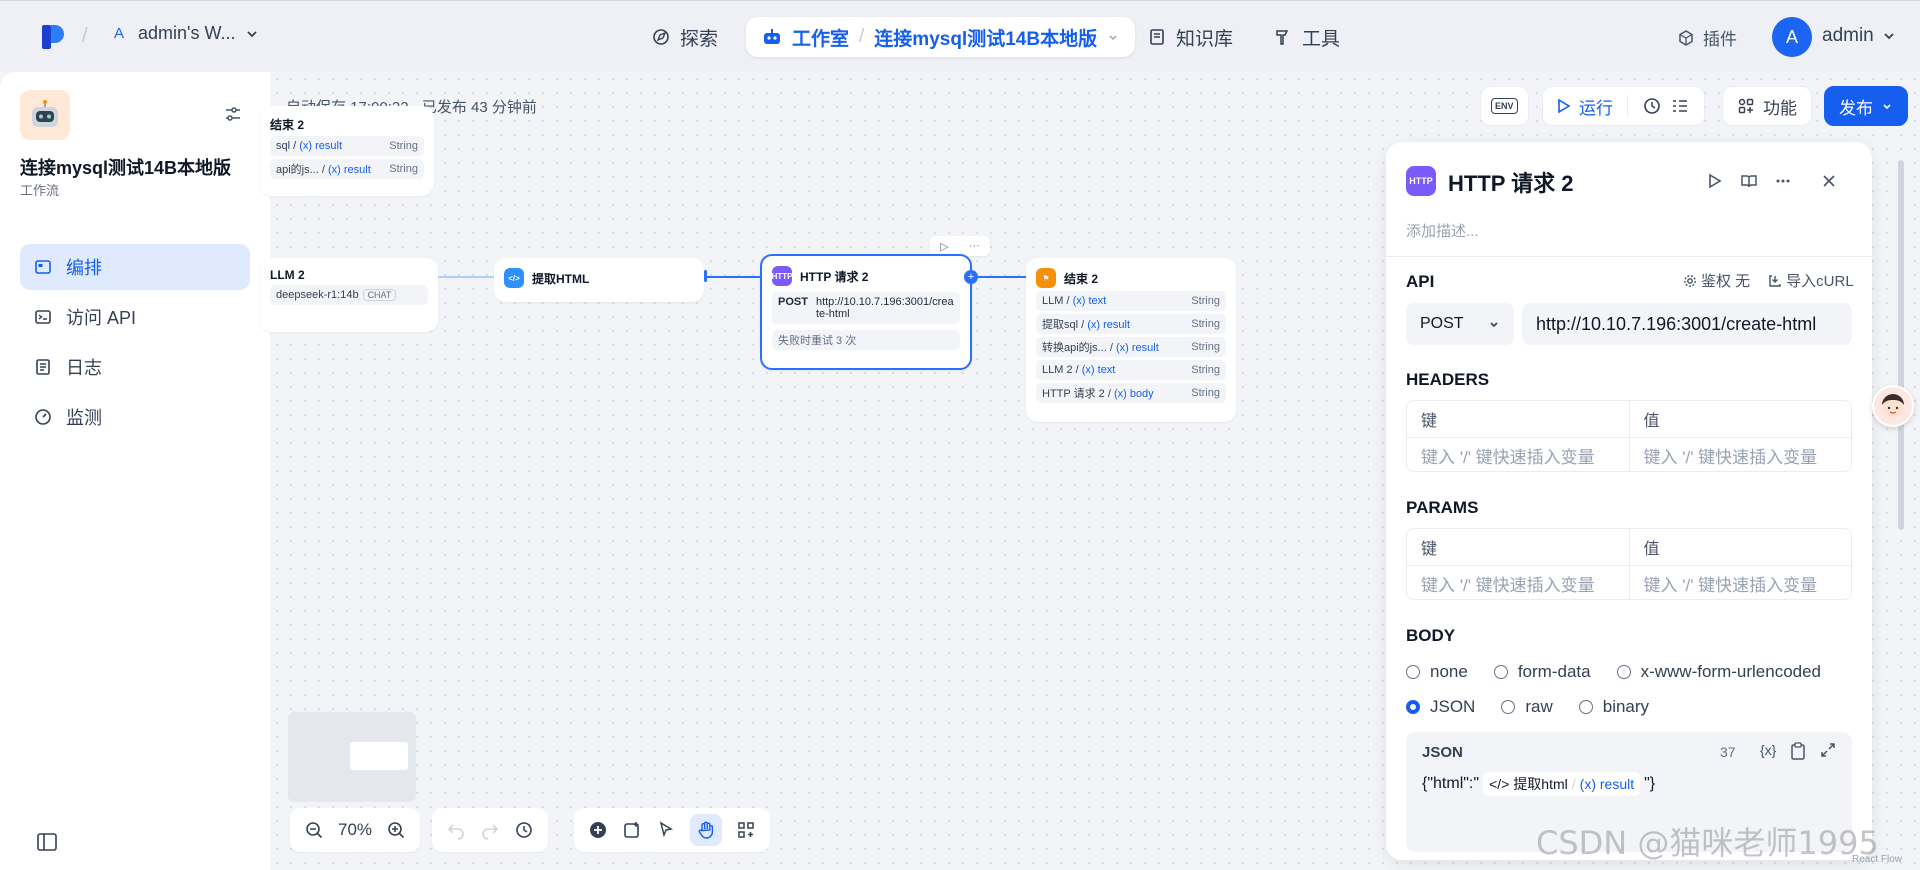  What do you see at coordinates (347, 119) in the screenshot?
I see `node-header: 结束 2` at bounding box center [347, 119].